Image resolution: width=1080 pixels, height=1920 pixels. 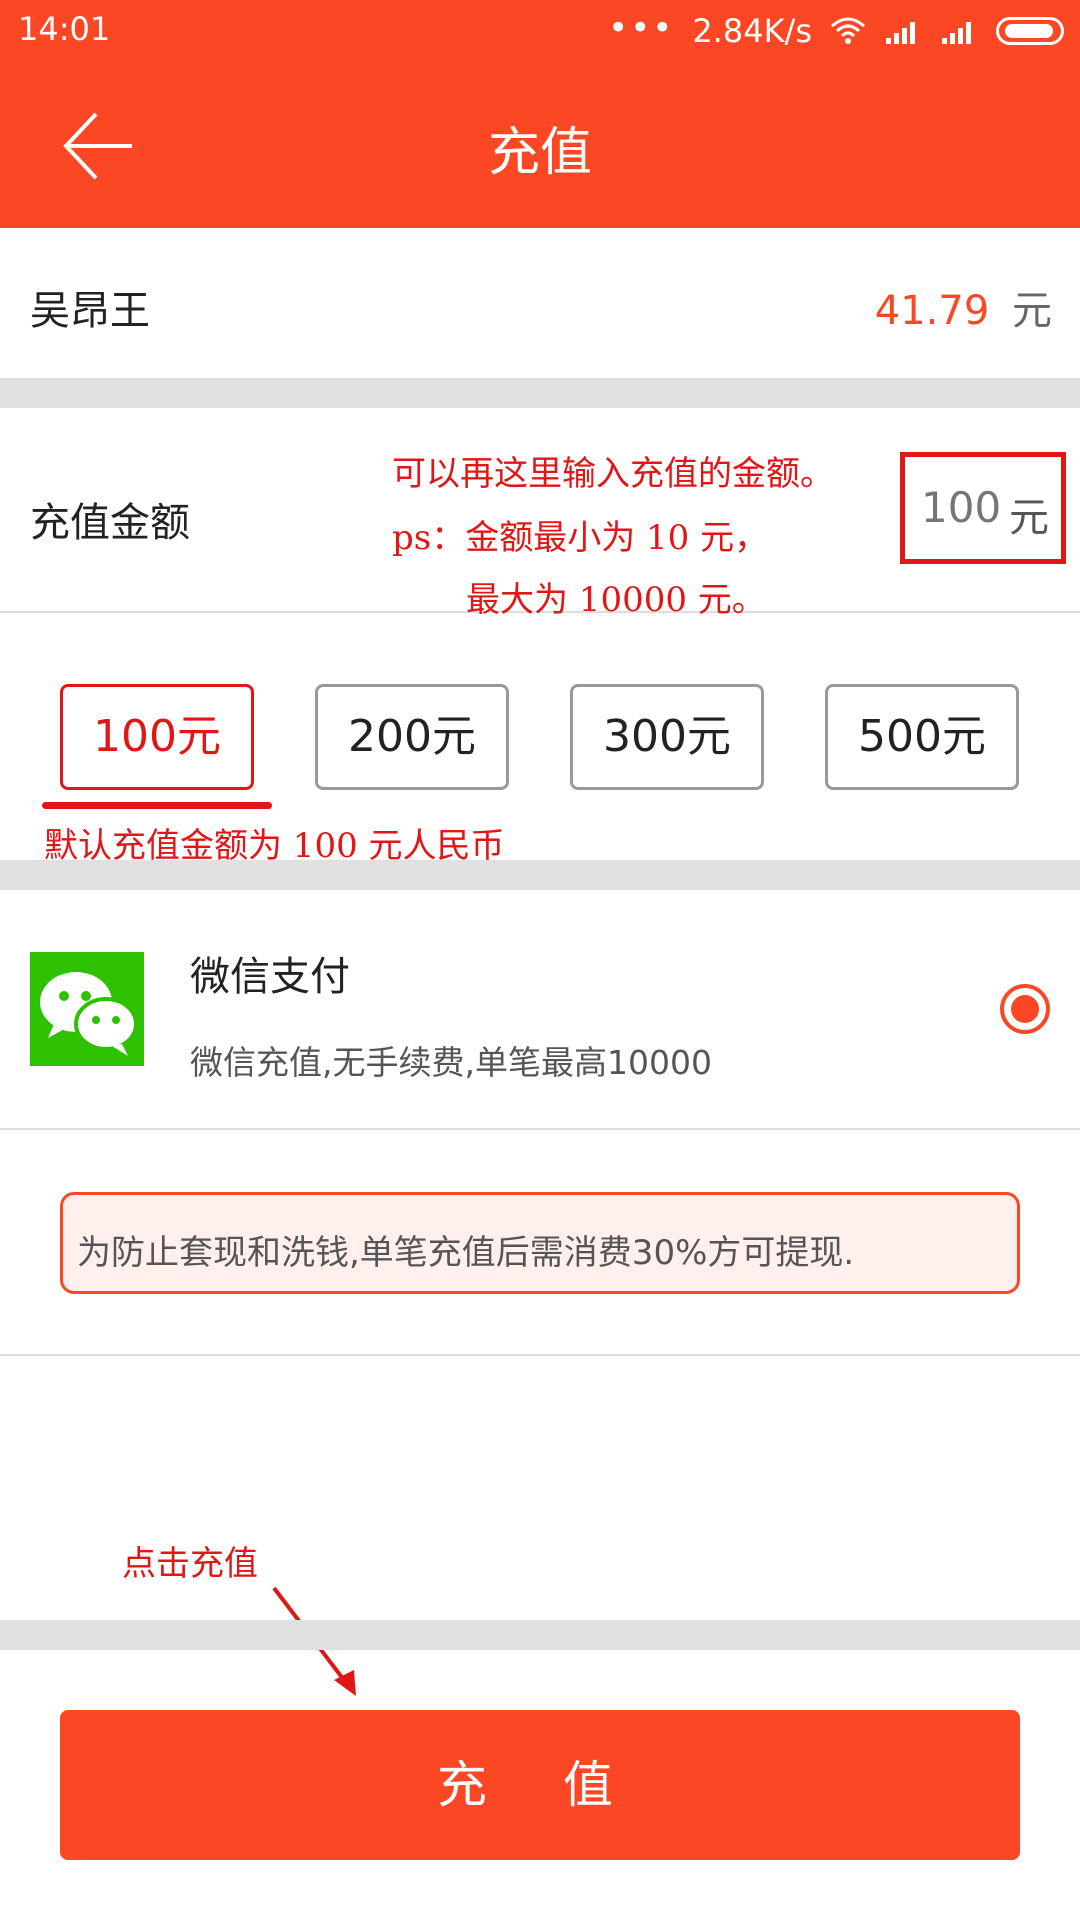 I want to click on payment-title: 微信支付, so click(x=270, y=977).